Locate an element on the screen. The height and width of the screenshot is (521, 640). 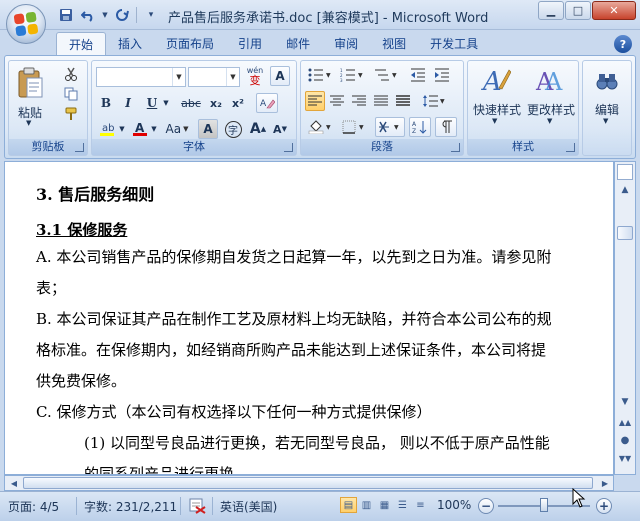
char-shading-icon: A is located at coordinates (208, 129).